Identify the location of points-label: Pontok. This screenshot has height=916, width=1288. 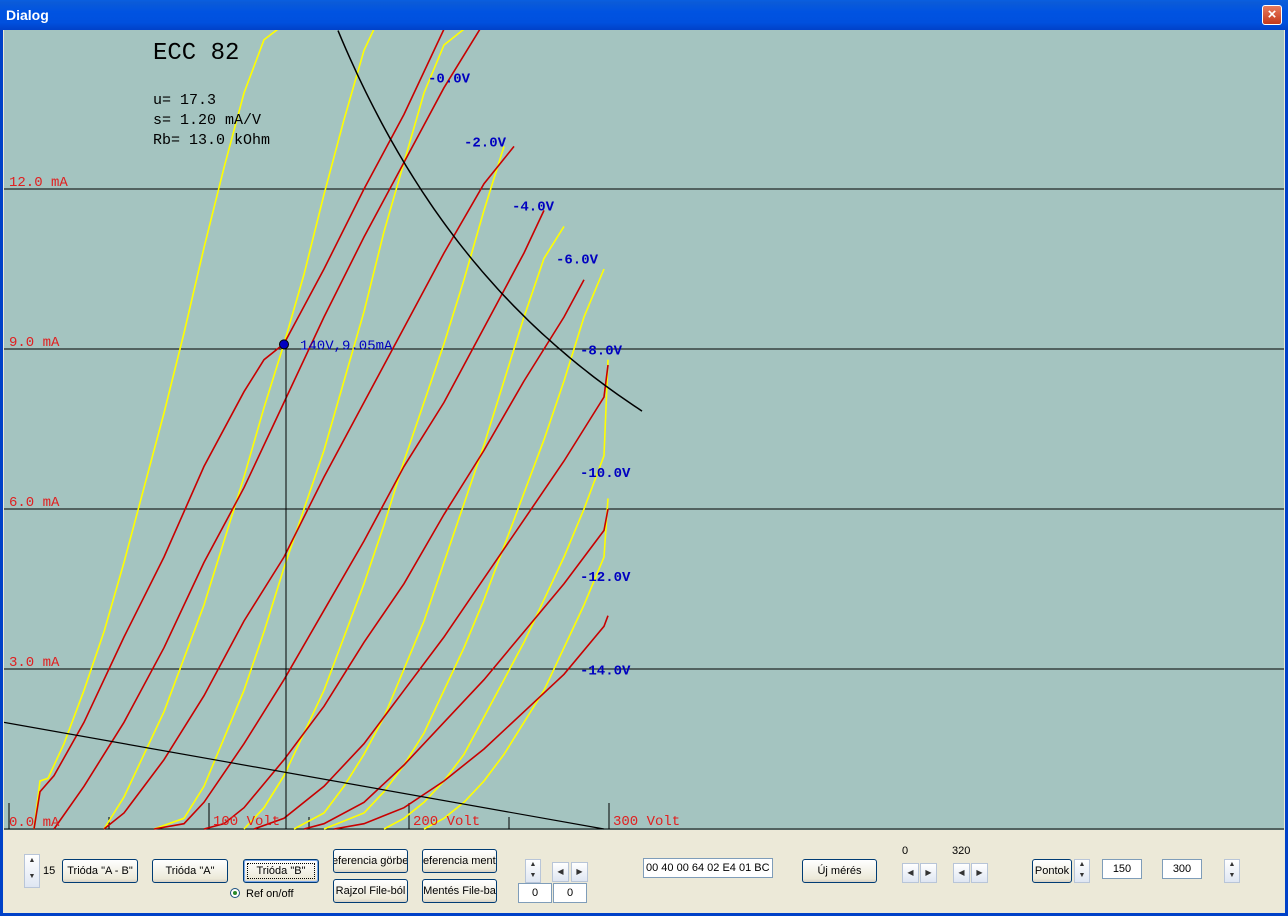
(1052, 871).